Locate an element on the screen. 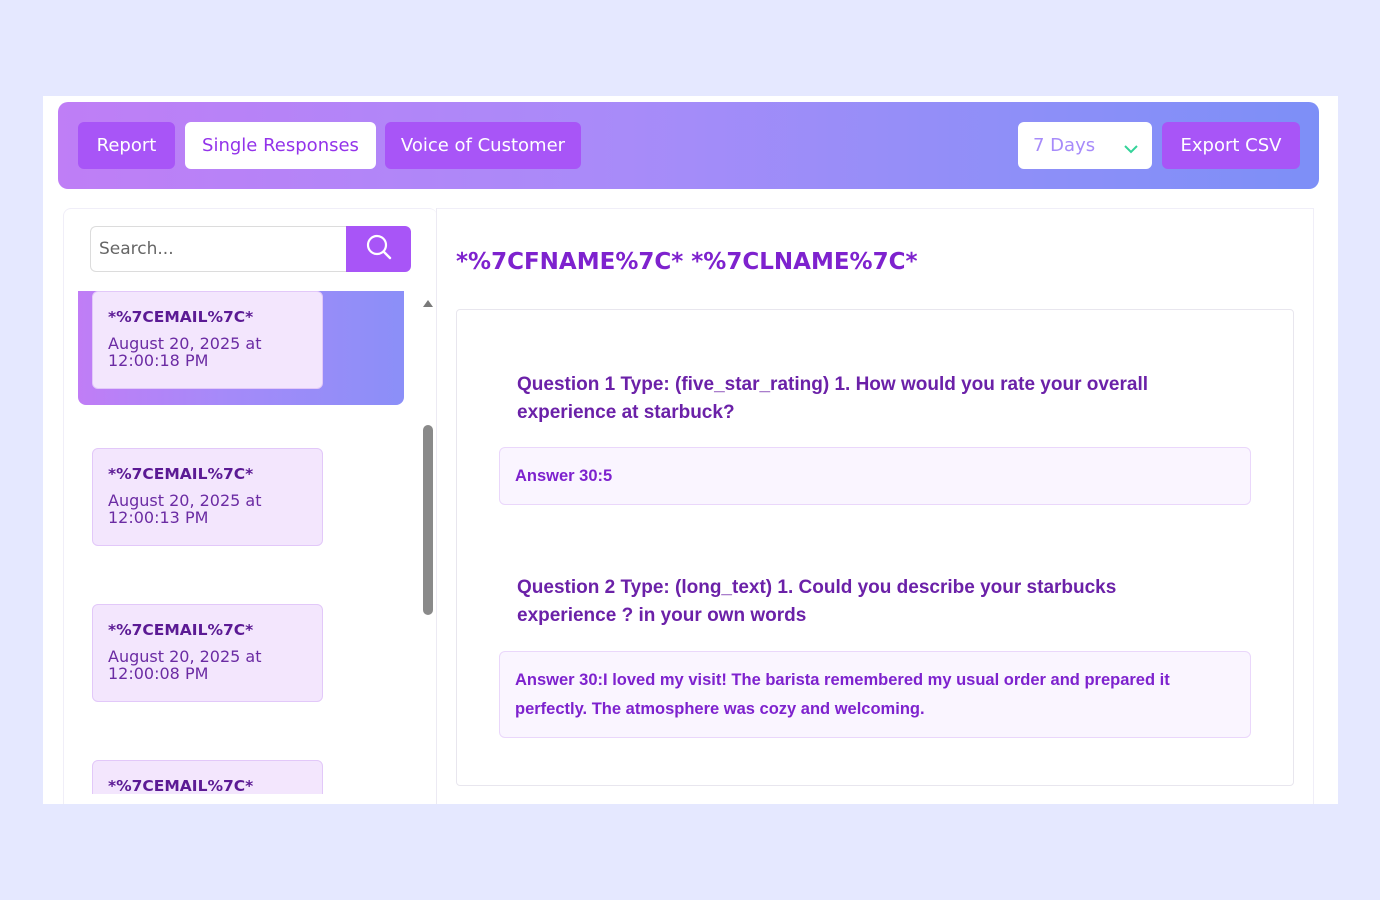 This screenshot has width=1380, height=900. export-csv-button: Export CSV is located at coordinates (1231, 145).